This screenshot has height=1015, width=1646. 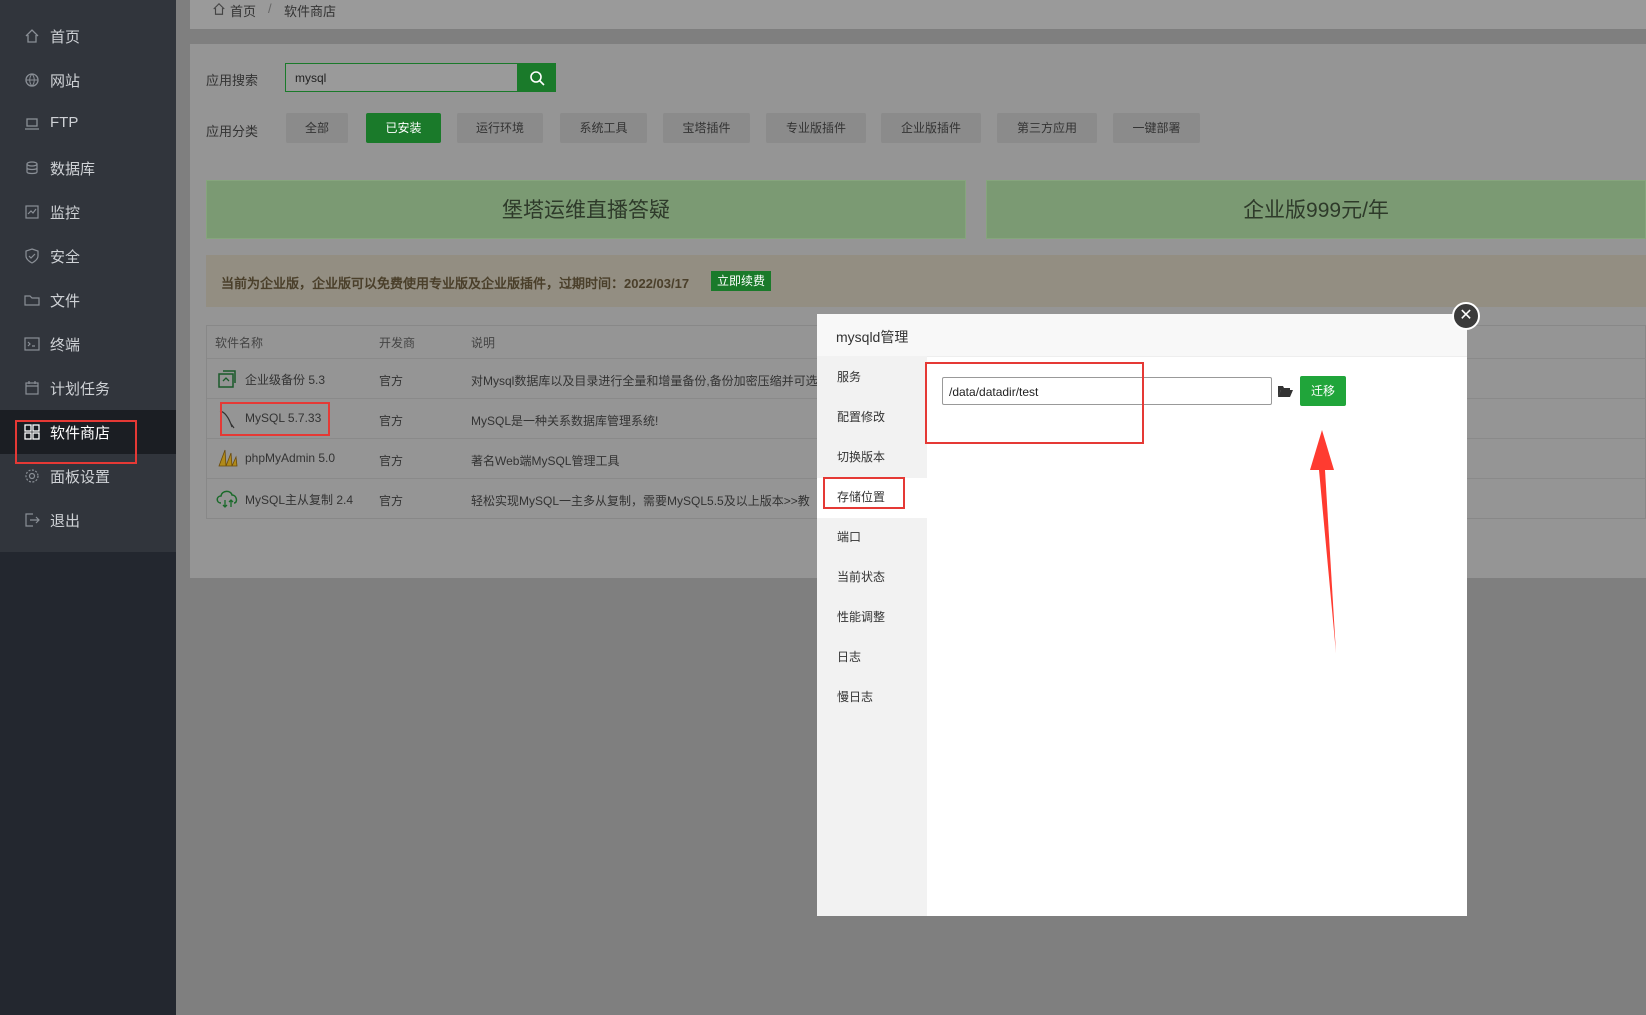 I want to click on search-input-value: mysql, so click(x=311, y=78).